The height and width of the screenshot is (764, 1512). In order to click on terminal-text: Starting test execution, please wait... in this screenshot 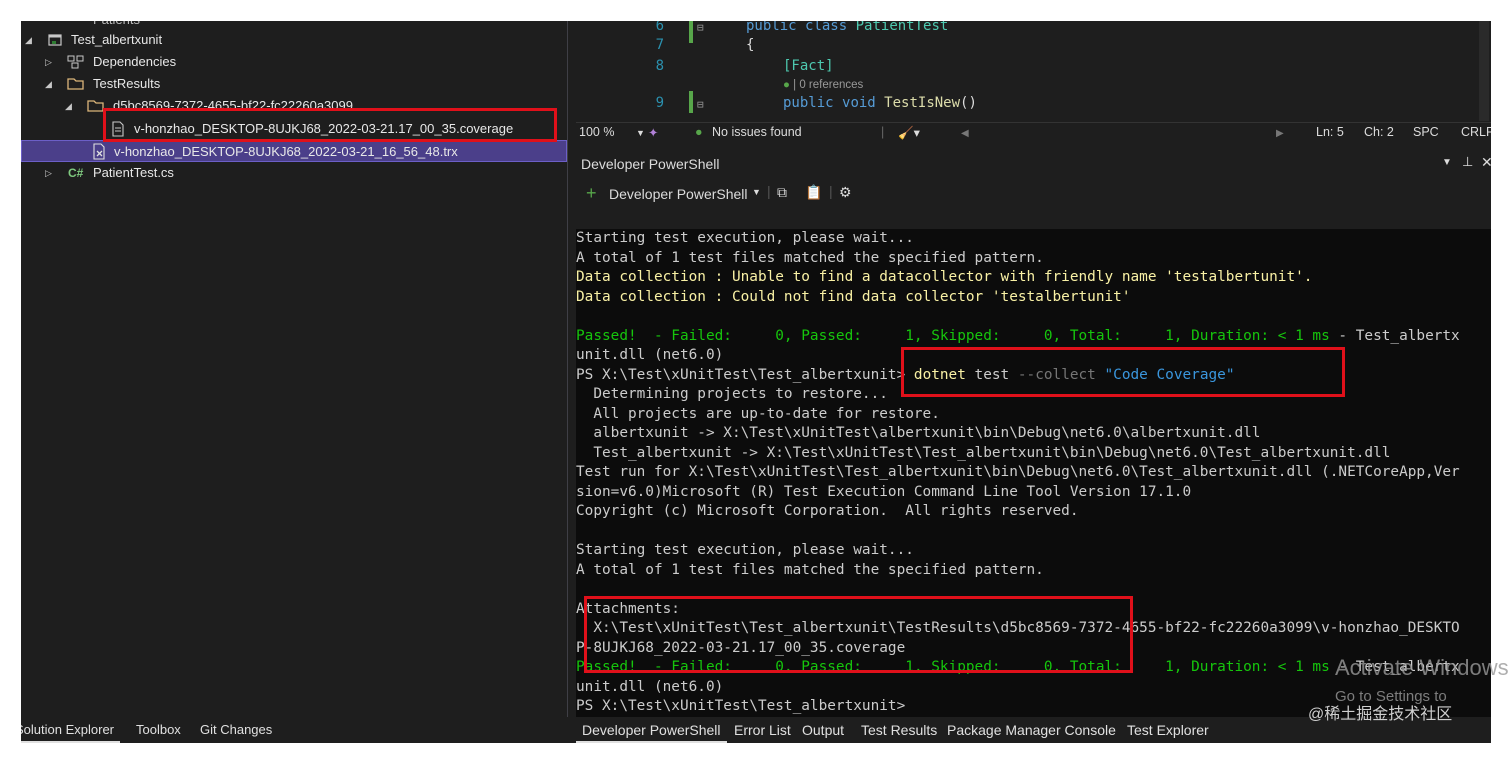, I will do `click(745, 238)`.